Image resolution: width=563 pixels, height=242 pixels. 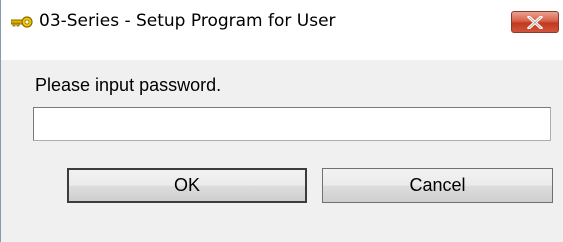 I want to click on close-icon, so click(x=535, y=22).